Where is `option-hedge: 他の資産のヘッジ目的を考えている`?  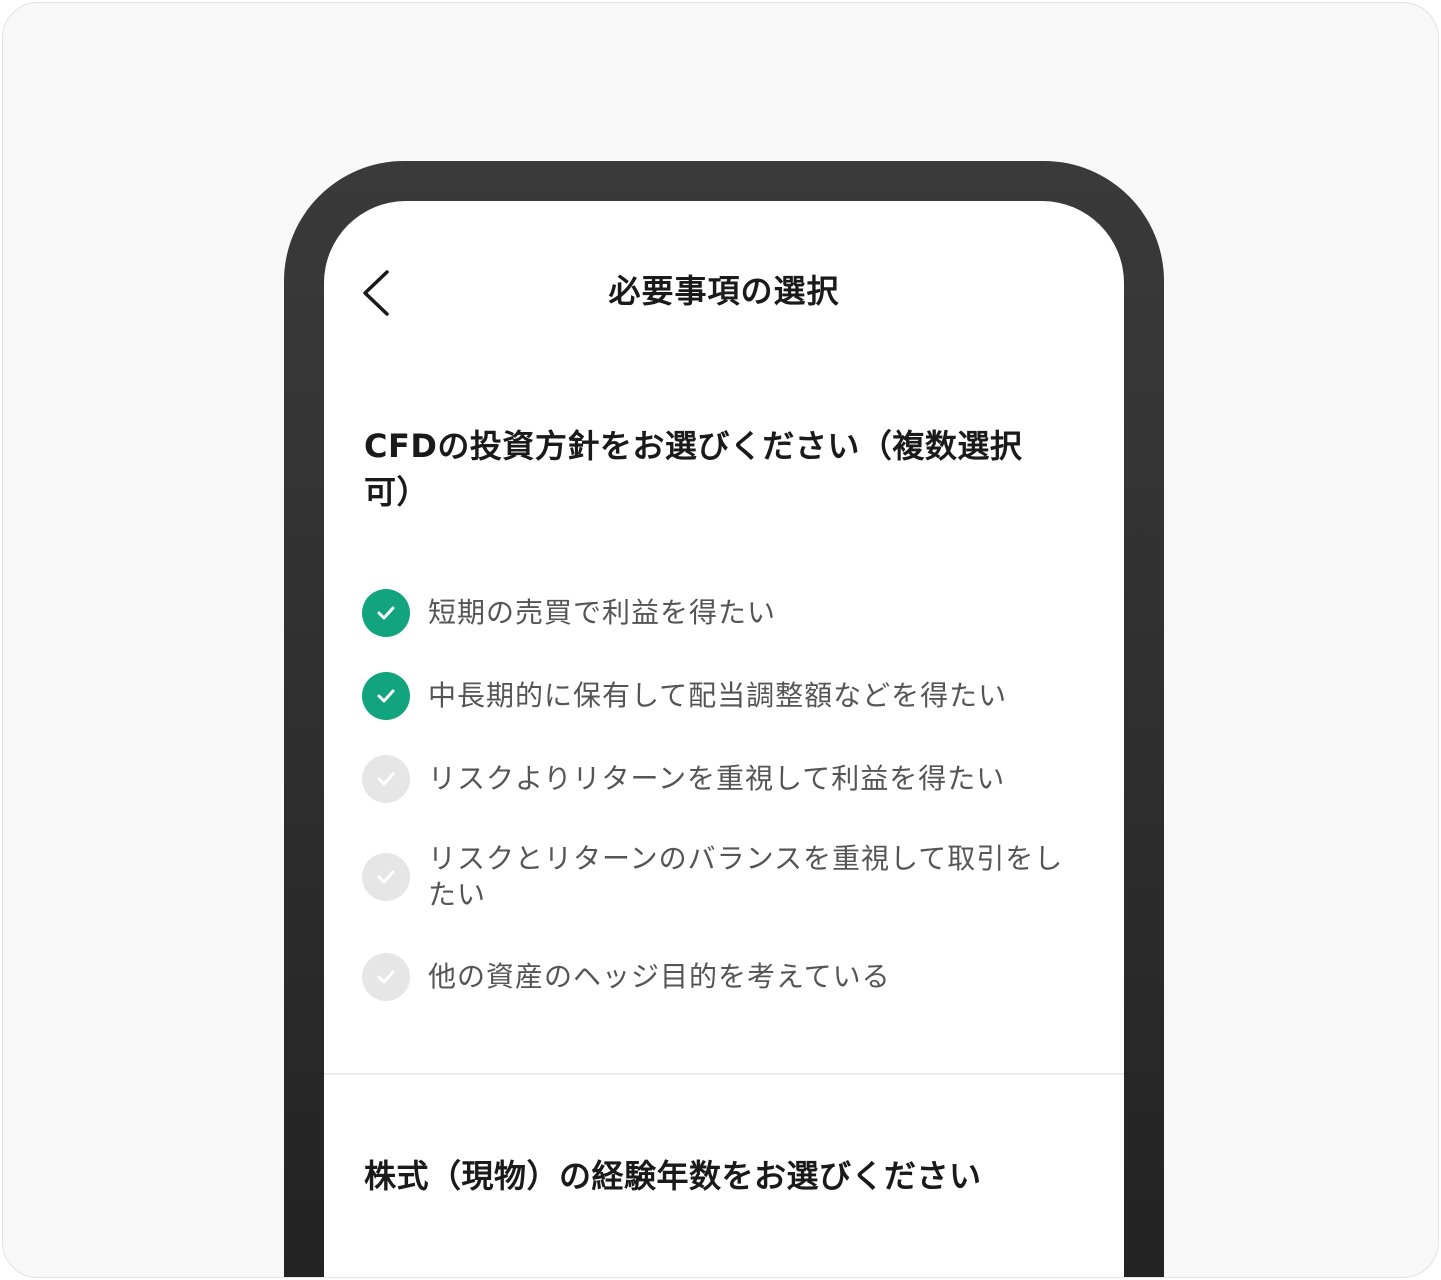 option-hedge: 他の資産のヘッジ目的を考えている is located at coordinates (722, 977).